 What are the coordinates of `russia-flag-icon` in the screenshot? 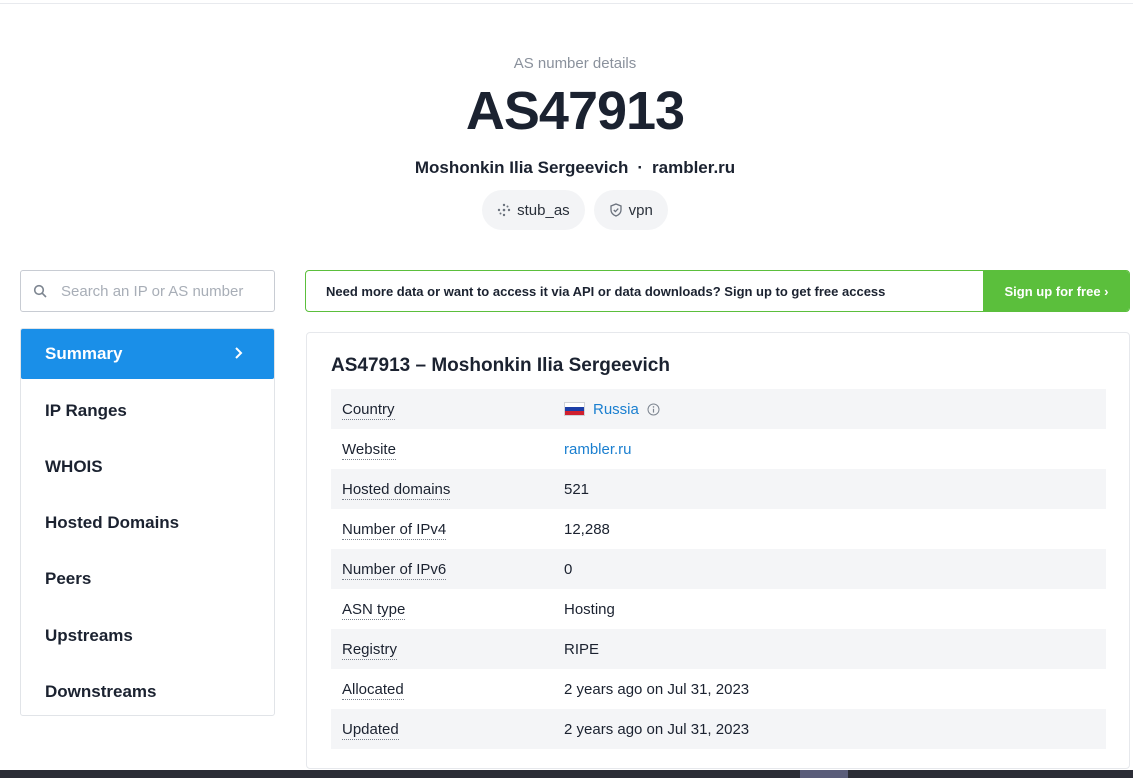 It's located at (574, 409).